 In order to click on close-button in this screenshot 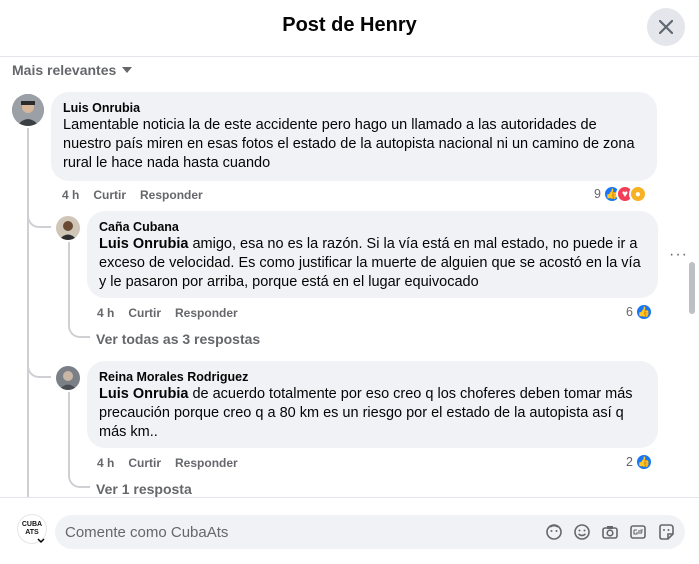, I will do `click(666, 27)`.